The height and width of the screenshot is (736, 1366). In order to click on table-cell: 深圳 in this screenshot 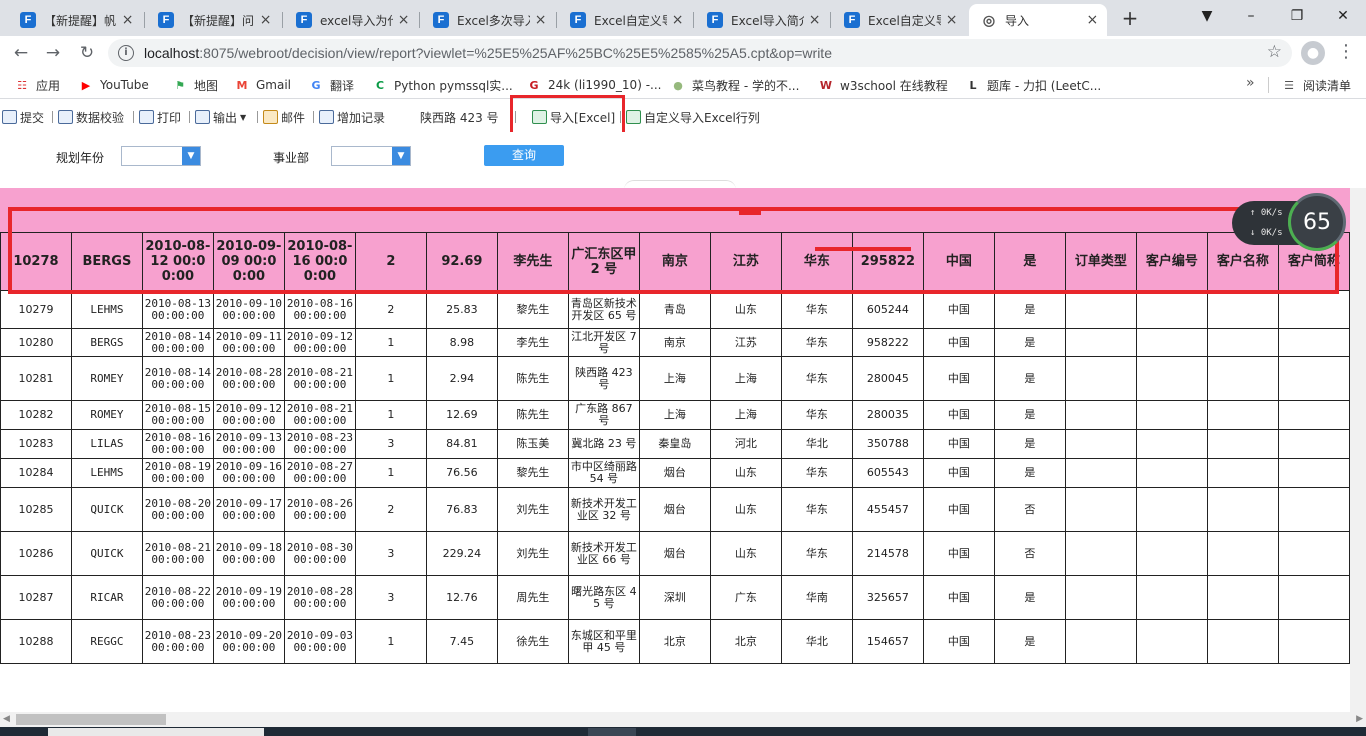, I will do `click(674, 597)`.